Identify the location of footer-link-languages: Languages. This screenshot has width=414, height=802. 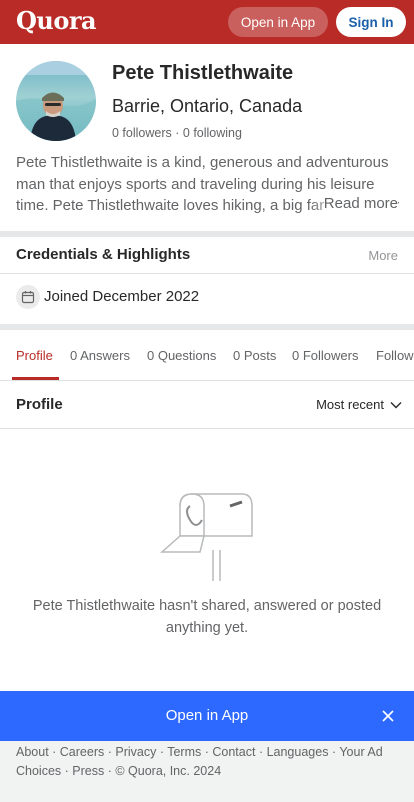
(298, 752).